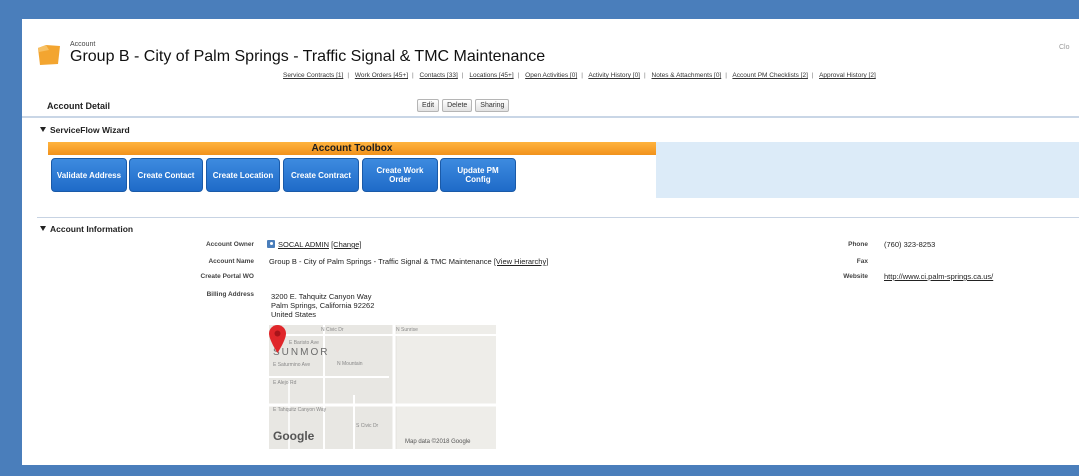 The height and width of the screenshot is (476, 1079). Describe the element at coordinates (910, 244) in the screenshot. I see `phone-value: (760) 323-8253` at that location.